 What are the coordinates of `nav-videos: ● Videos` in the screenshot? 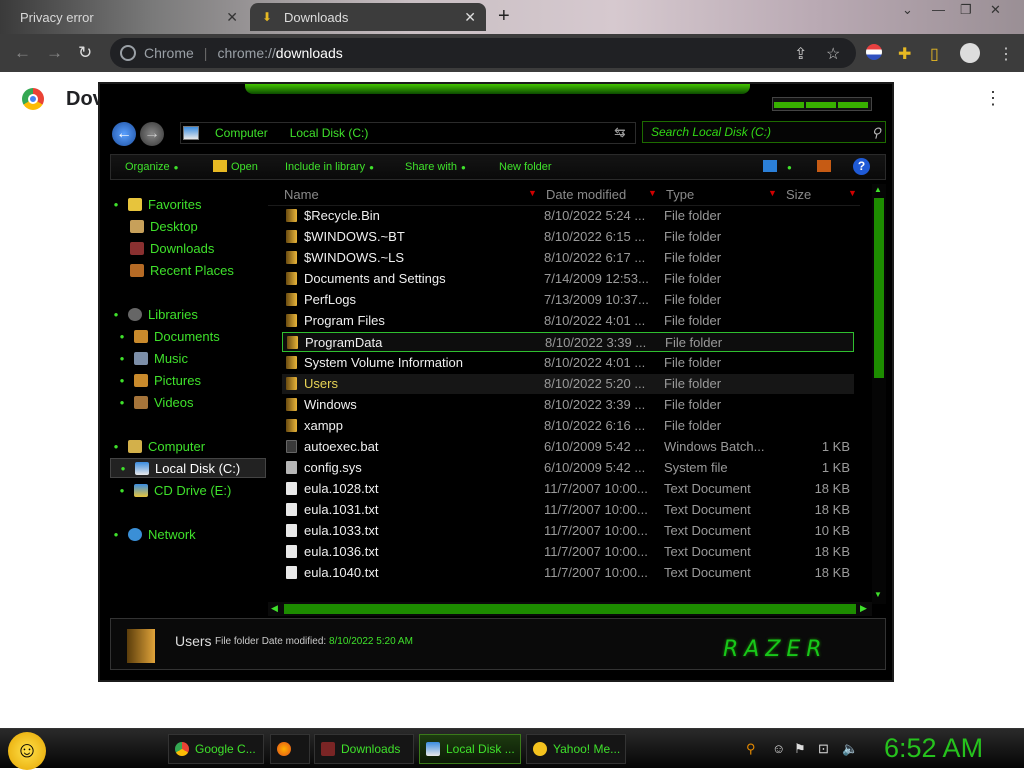 It's located at (188, 402).